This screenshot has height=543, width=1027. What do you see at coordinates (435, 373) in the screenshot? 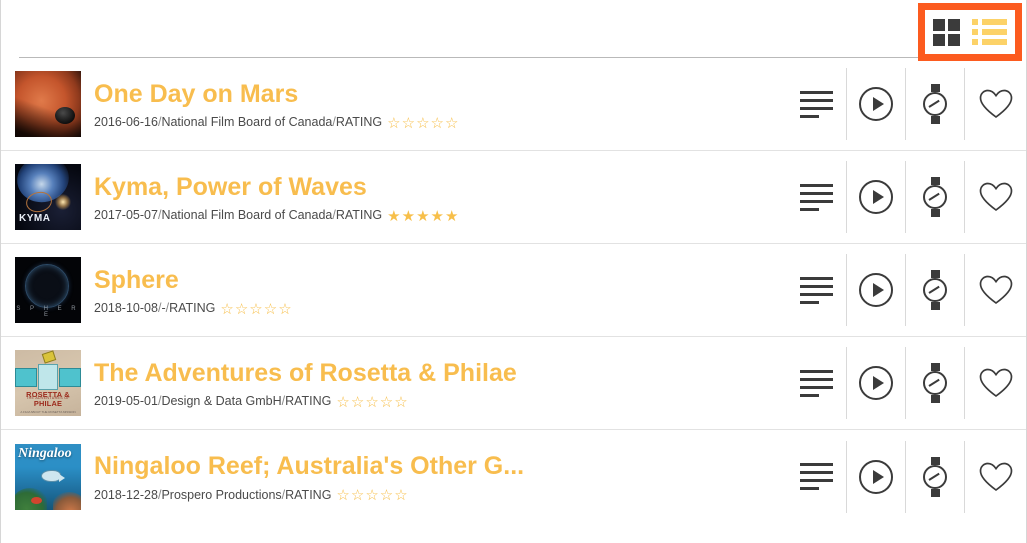
I see `item-title: The Adventures of Rosetta & Philae` at bounding box center [435, 373].